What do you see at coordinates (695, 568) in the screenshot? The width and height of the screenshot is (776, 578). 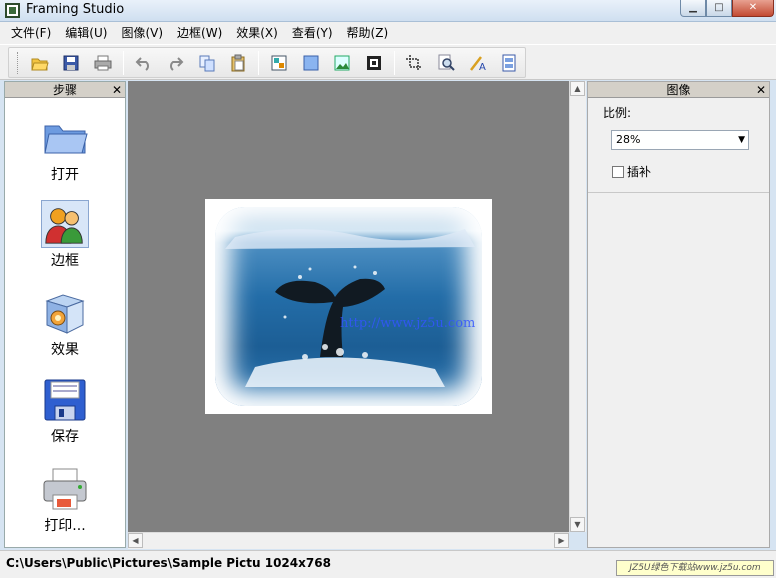 I see `site-badge: JZ5U绿色下载站www.jz5u.com` at bounding box center [695, 568].